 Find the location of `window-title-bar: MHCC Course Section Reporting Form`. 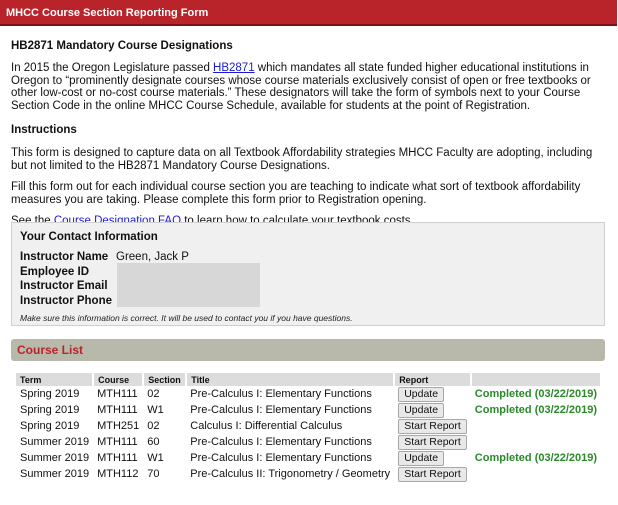

window-title-bar: MHCC Course Section Reporting Form is located at coordinates (308, 13).